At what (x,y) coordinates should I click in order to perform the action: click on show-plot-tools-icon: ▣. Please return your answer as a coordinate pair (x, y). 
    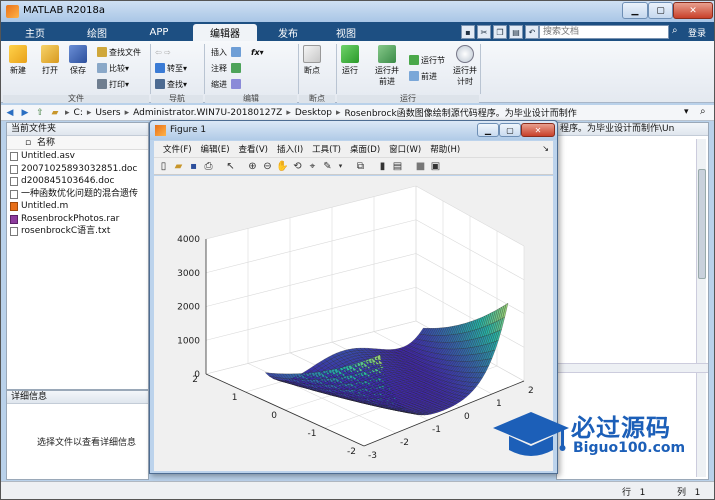
    Looking at the image, I should click on (435, 166).